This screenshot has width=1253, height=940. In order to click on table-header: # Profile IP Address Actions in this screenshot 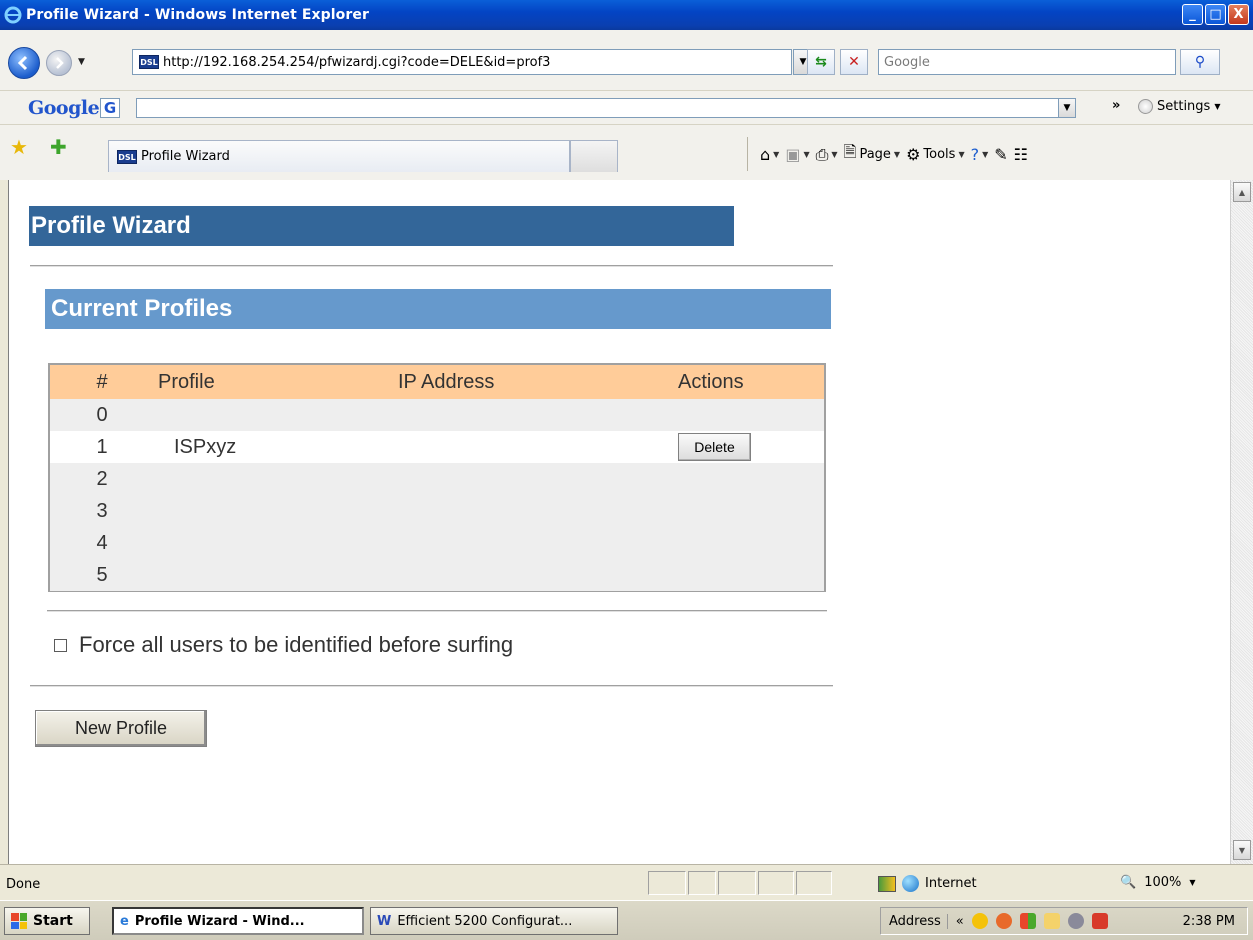, I will do `click(437, 382)`.